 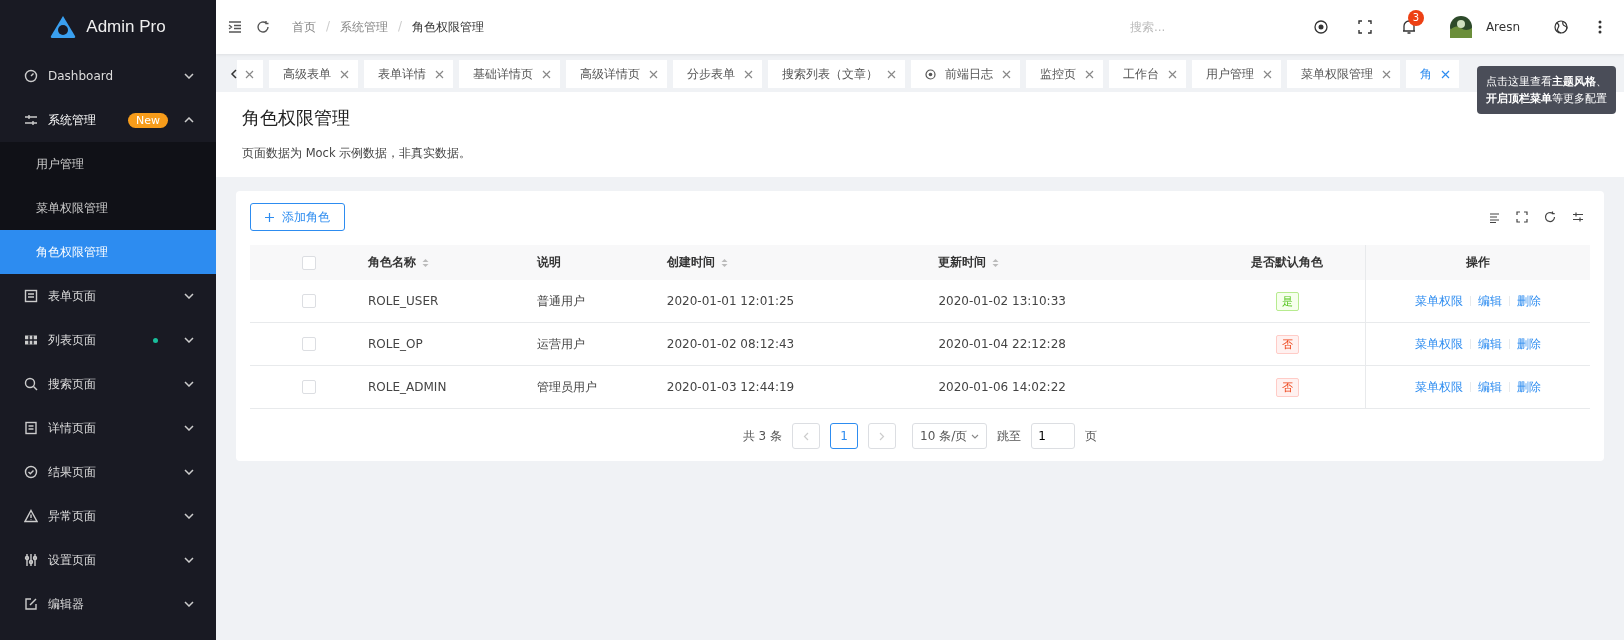 I want to click on table-cell: 2020-01-03 12:44:19, so click(x=801, y=387).